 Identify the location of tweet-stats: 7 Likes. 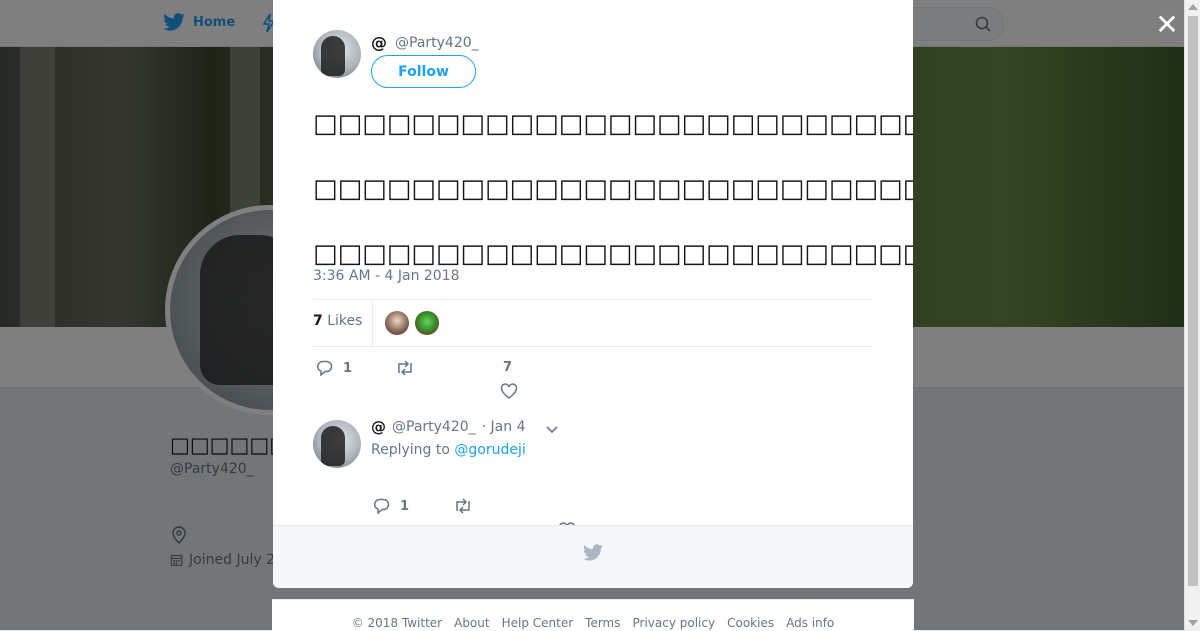
(593, 323).